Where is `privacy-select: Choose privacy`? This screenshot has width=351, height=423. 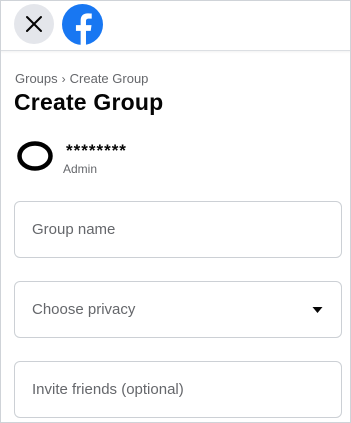
privacy-select: Choose privacy is located at coordinates (178, 309).